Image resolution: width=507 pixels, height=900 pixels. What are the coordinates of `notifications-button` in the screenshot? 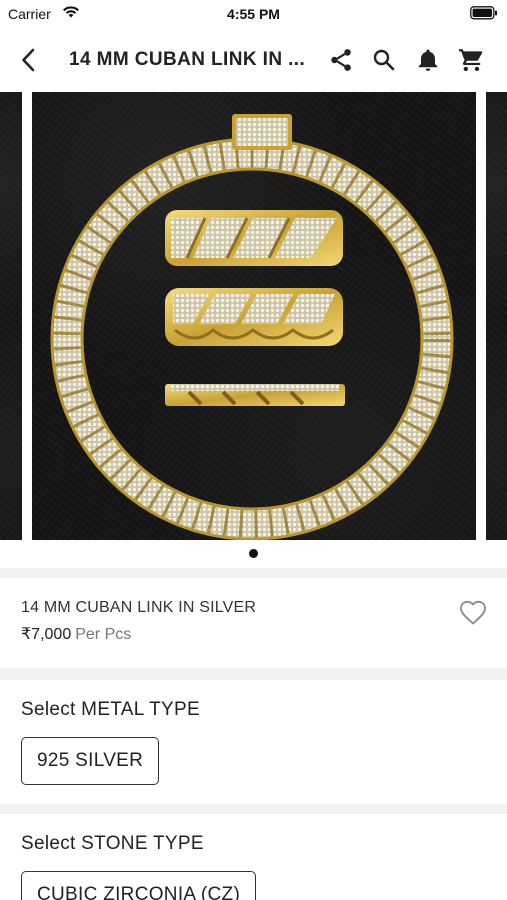 It's located at (428, 60).